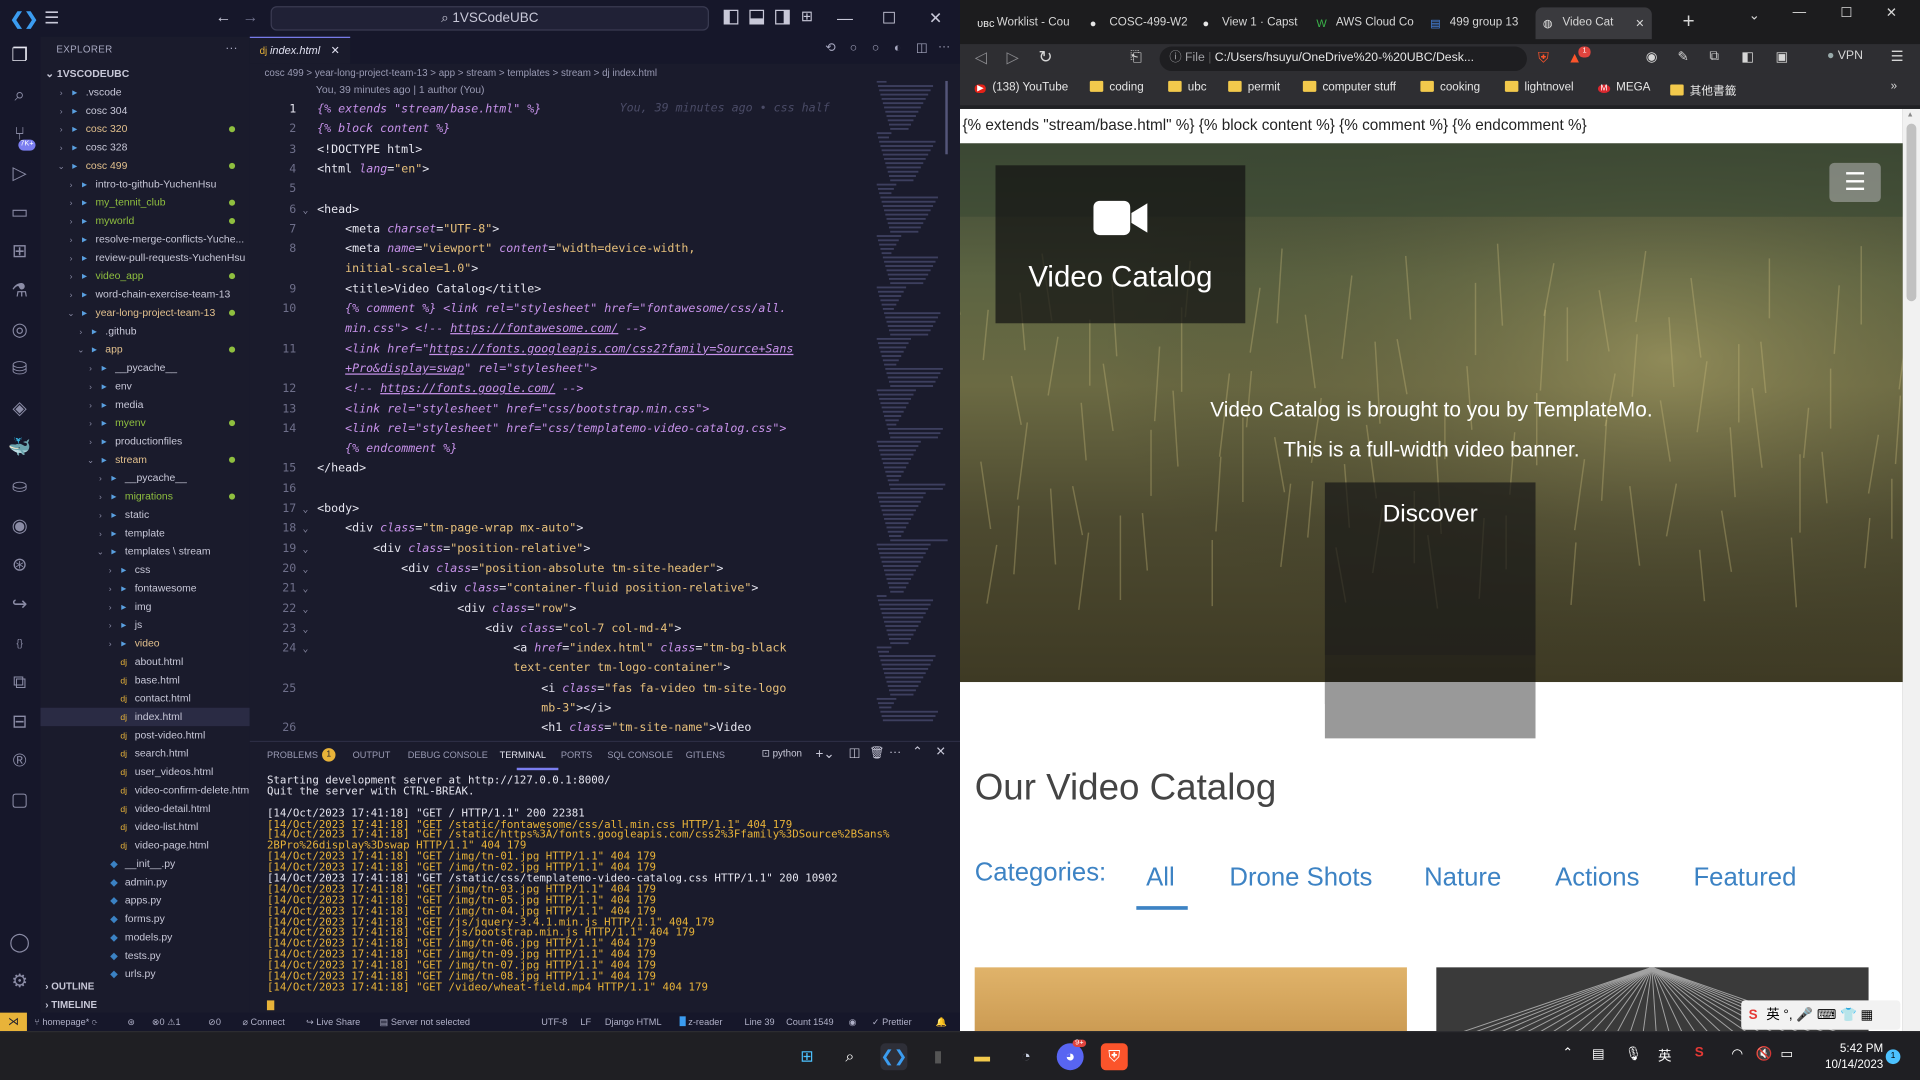  What do you see at coordinates (144, 386) in the screenshot?
I see `folder-item: › ▸ env` at bounding box center [144, 386].